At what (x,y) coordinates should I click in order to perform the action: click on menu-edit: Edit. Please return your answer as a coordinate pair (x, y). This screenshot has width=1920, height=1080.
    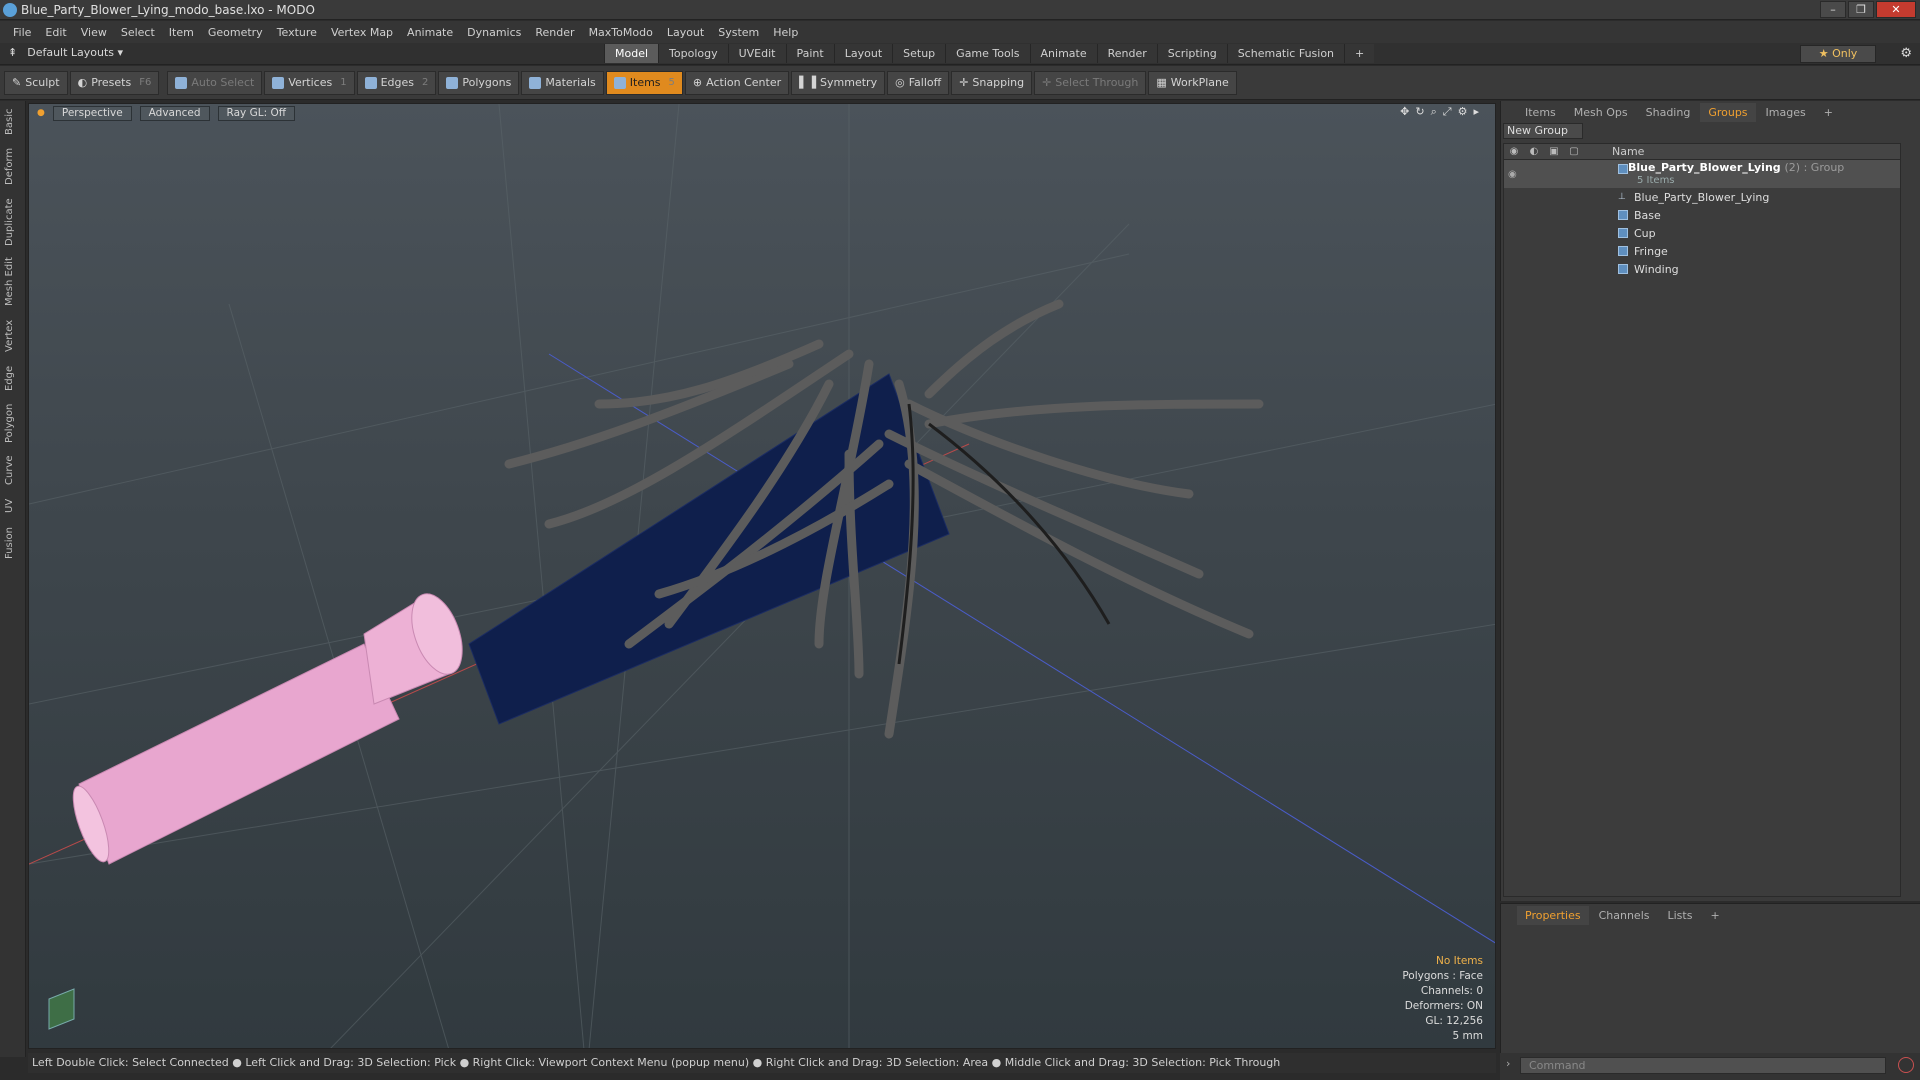
    Looking at the image, I should click on (55, 32).